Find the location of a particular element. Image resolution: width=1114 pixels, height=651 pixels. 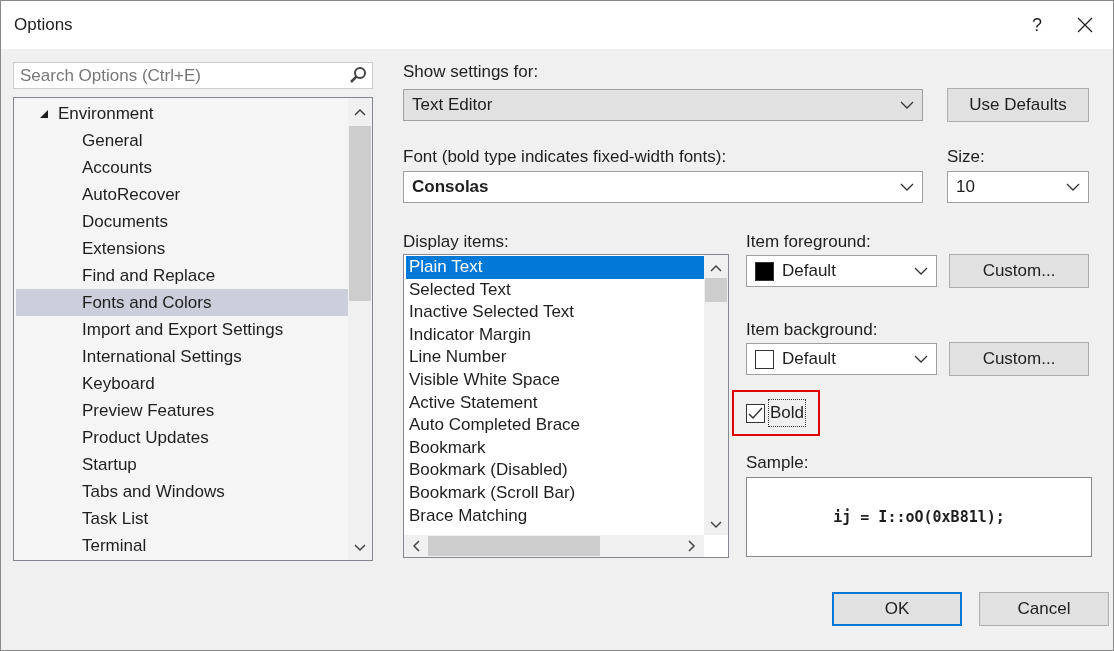

tree-item: Tabs and Windows is located at coordinates (182, 491).